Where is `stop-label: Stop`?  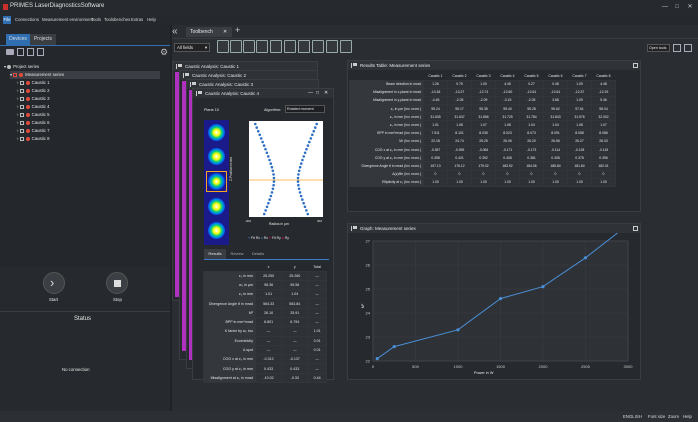 stop-label: Stop is located at coordinates (117, 299).